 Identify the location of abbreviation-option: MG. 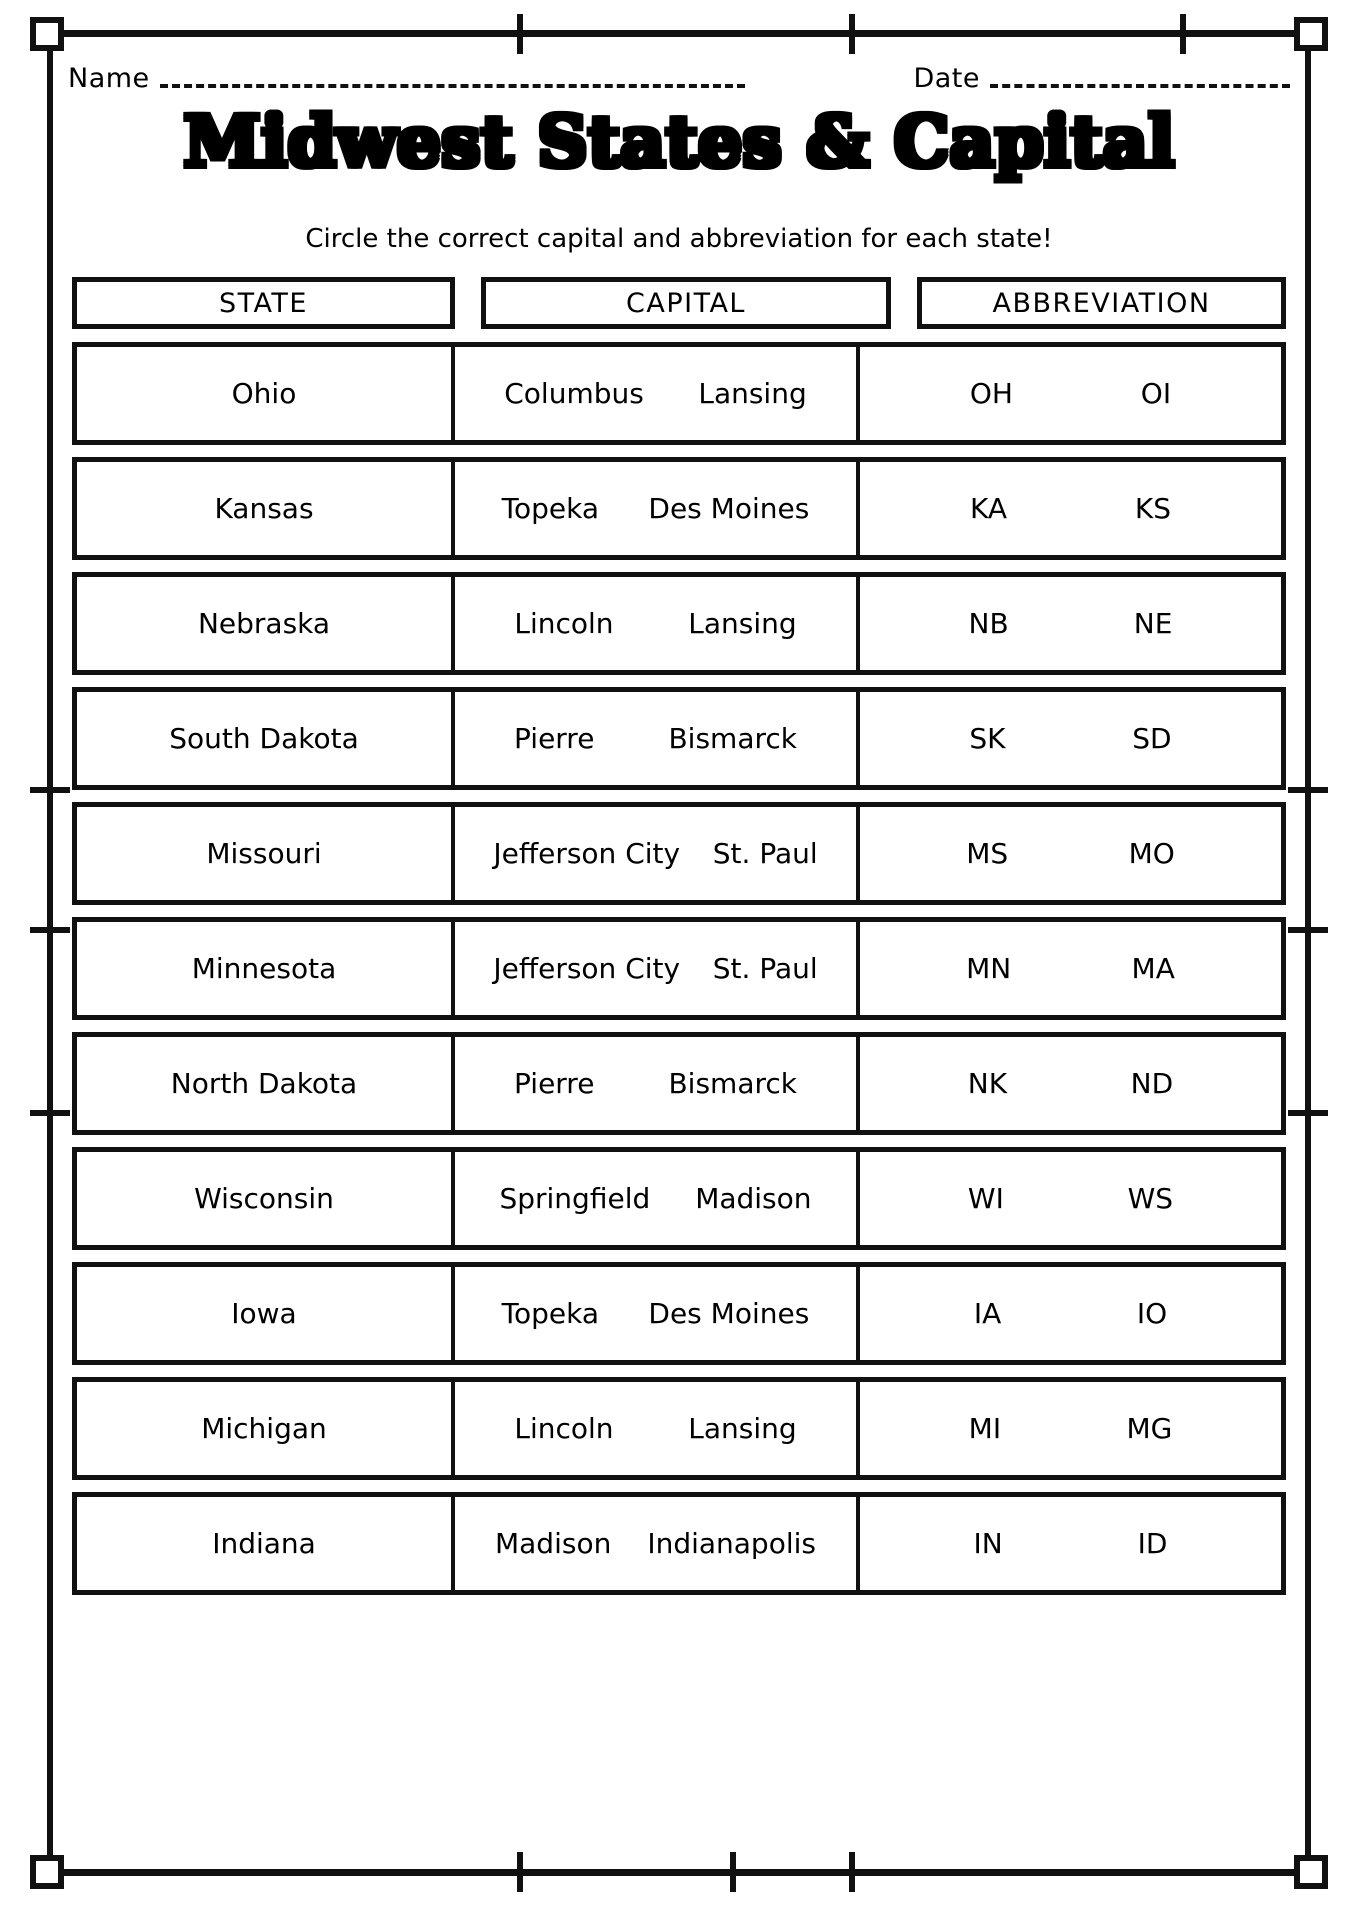
(1149, 1428).